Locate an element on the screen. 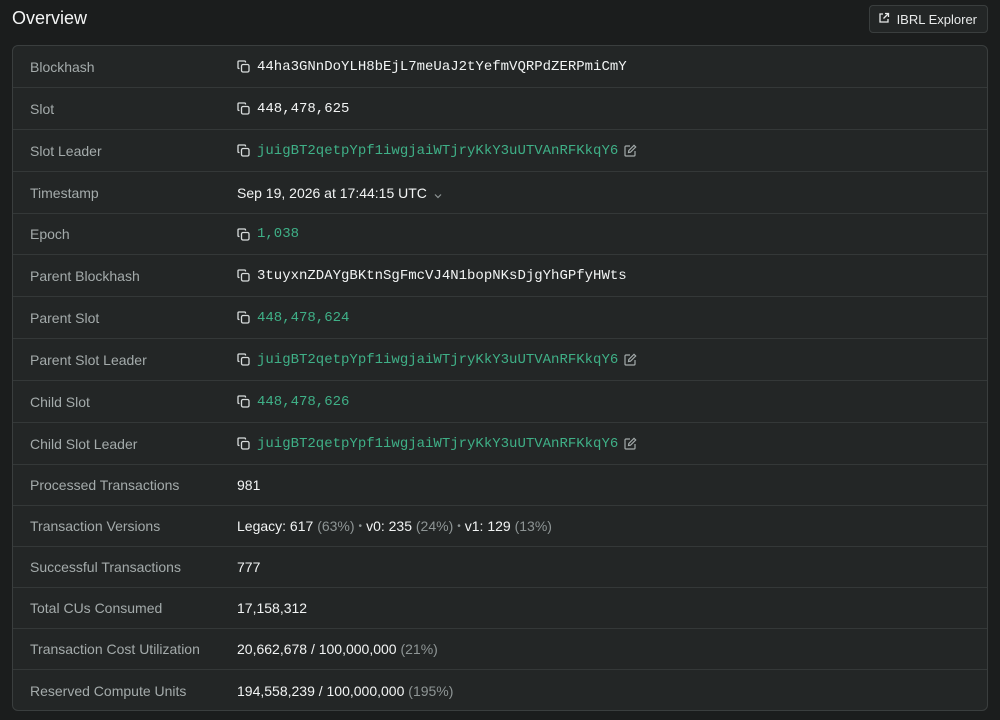 The height and width of the screenshot is (720, 1000). row-label: Epoch is located at coordinates (50, 234).